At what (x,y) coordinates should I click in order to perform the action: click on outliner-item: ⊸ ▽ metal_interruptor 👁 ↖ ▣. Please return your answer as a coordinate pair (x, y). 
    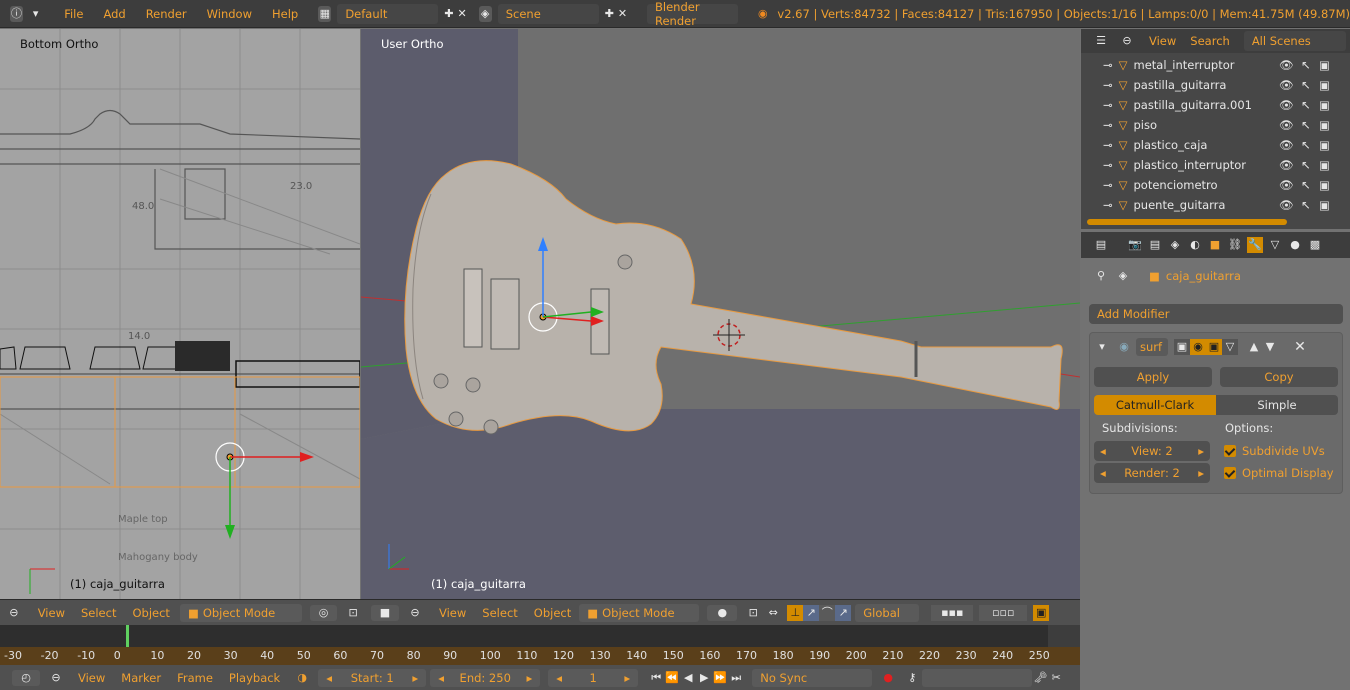
    Looking at the image, I should click on (1215, 65).